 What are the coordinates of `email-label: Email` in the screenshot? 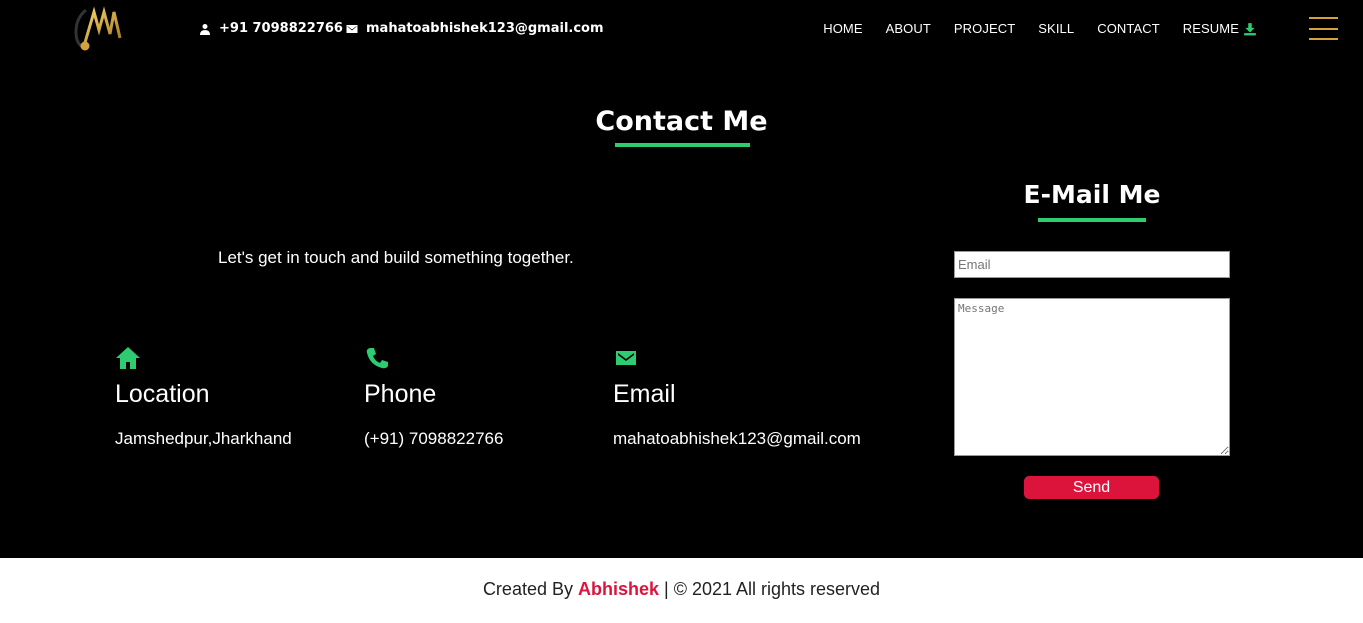 It's located at (644, 394).